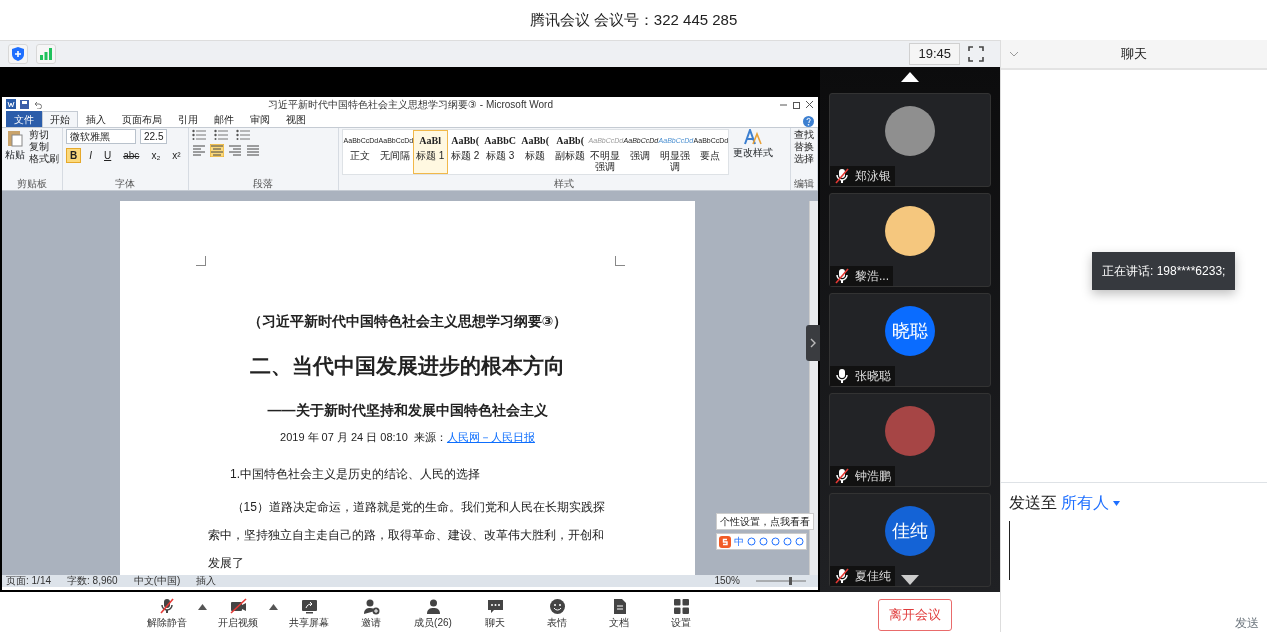  Describe the element at coordinates (154, 136) in the screenshot. I see `font-size-field: 22.5` at that location.